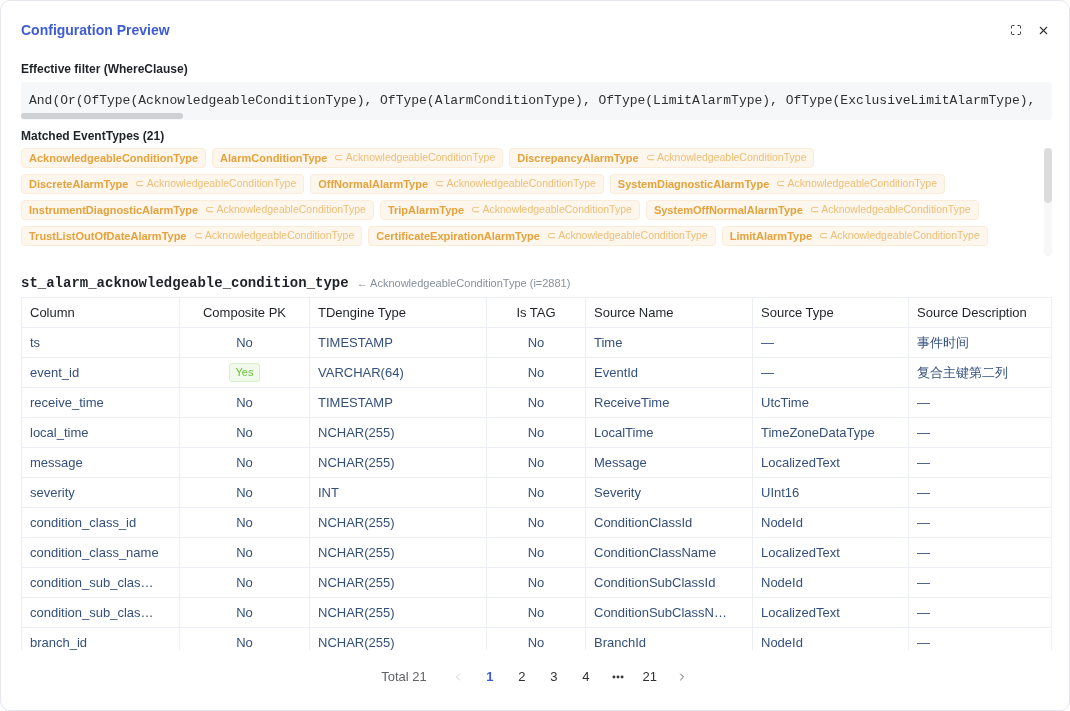 The height and width of the screenshot is (711, 1070). What do you see at coordinates (669, 462) in the screenshot?
I see `table-cell: Message` at bounding box center [669, 462].